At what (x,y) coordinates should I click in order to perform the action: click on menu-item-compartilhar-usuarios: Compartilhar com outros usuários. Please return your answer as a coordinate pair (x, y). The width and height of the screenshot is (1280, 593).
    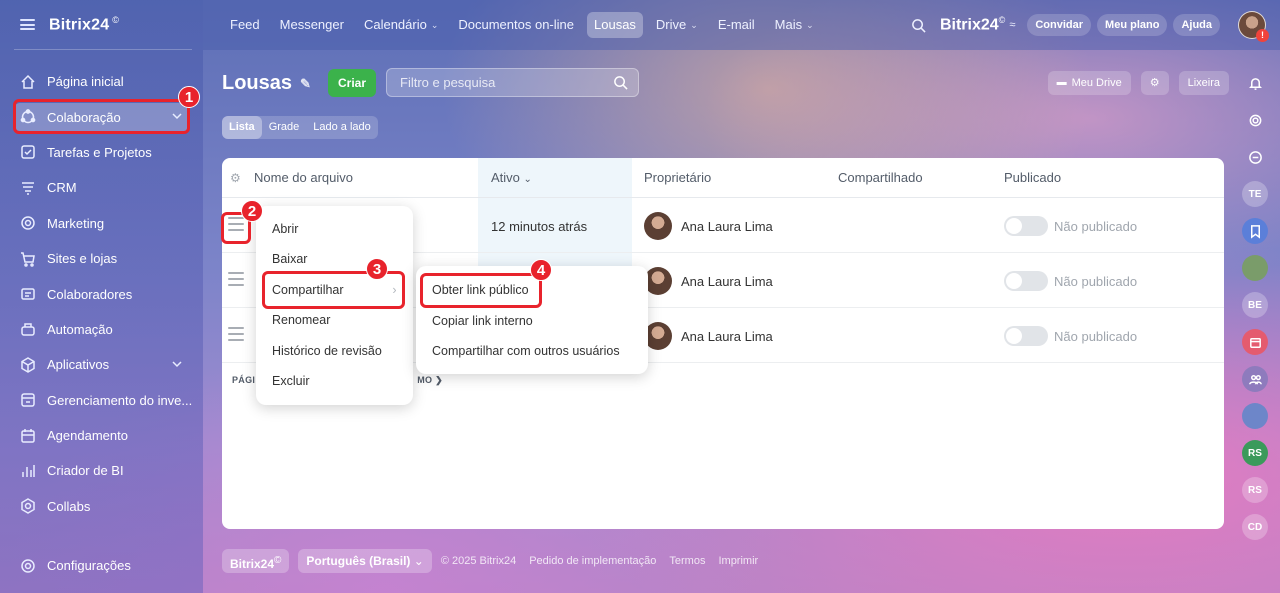
    Looking at the image, I should click on (526, 351).